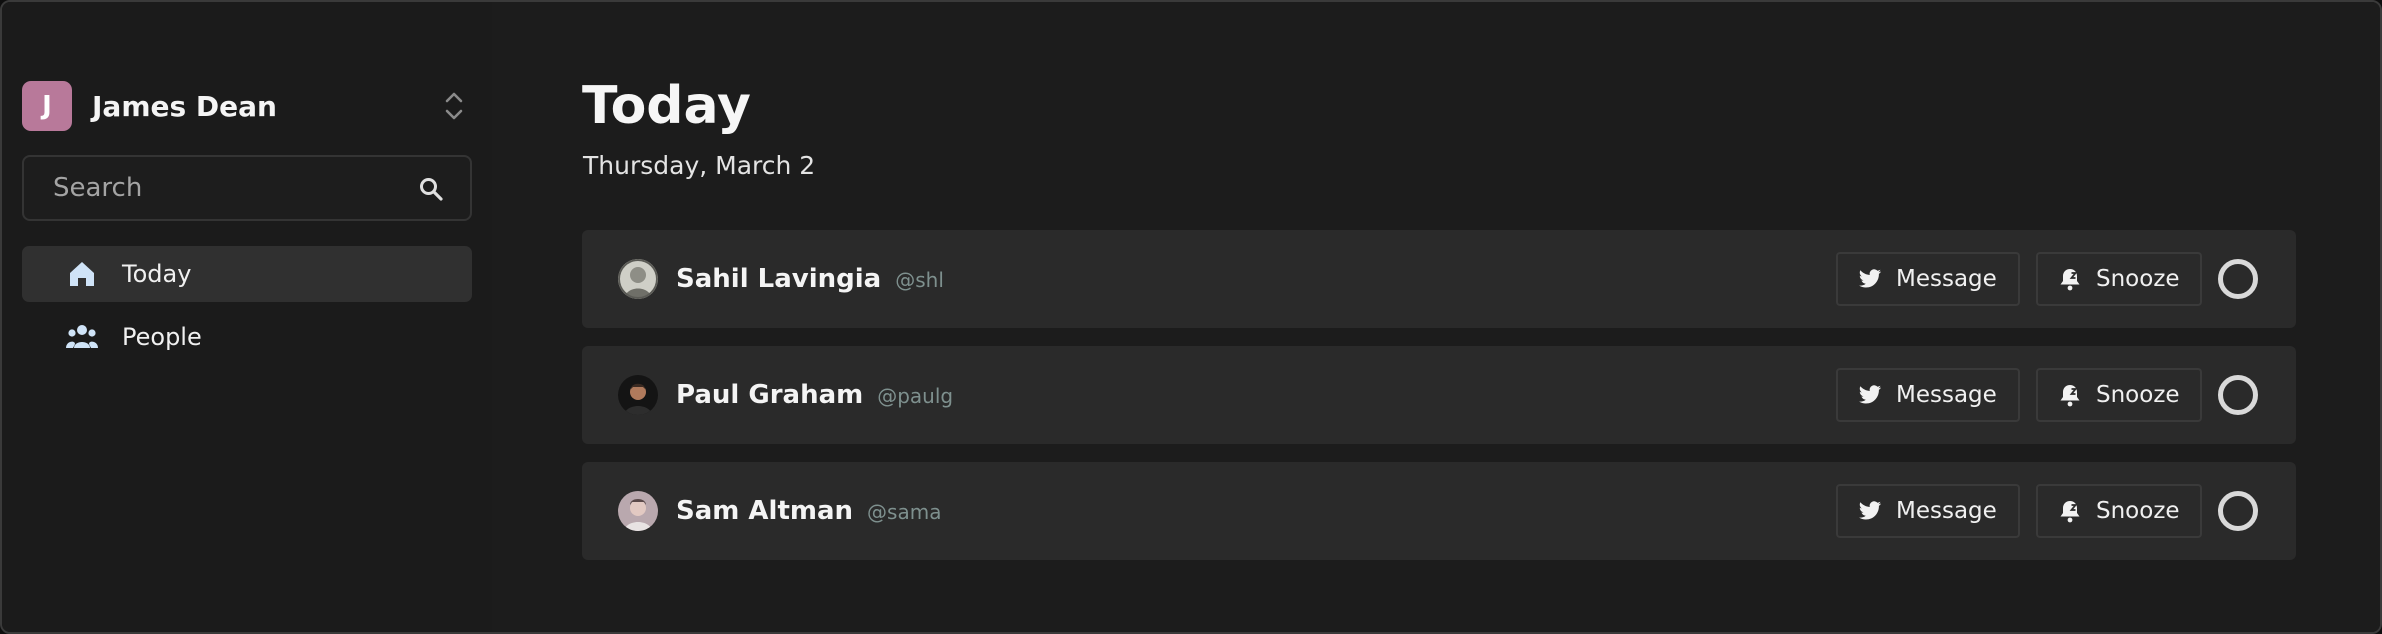 The height and width of the screenshot is (634, 2382). Describe the element at coordinates (157, 274) in the screenshot. I see `sidebar-item-label: Today` at that location.